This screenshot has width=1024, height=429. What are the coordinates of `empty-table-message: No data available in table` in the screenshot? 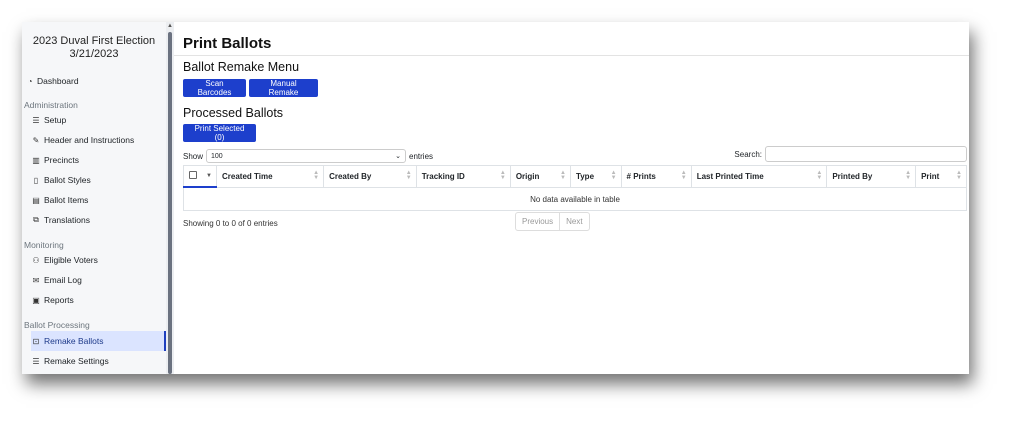 It's located at (575, 198).